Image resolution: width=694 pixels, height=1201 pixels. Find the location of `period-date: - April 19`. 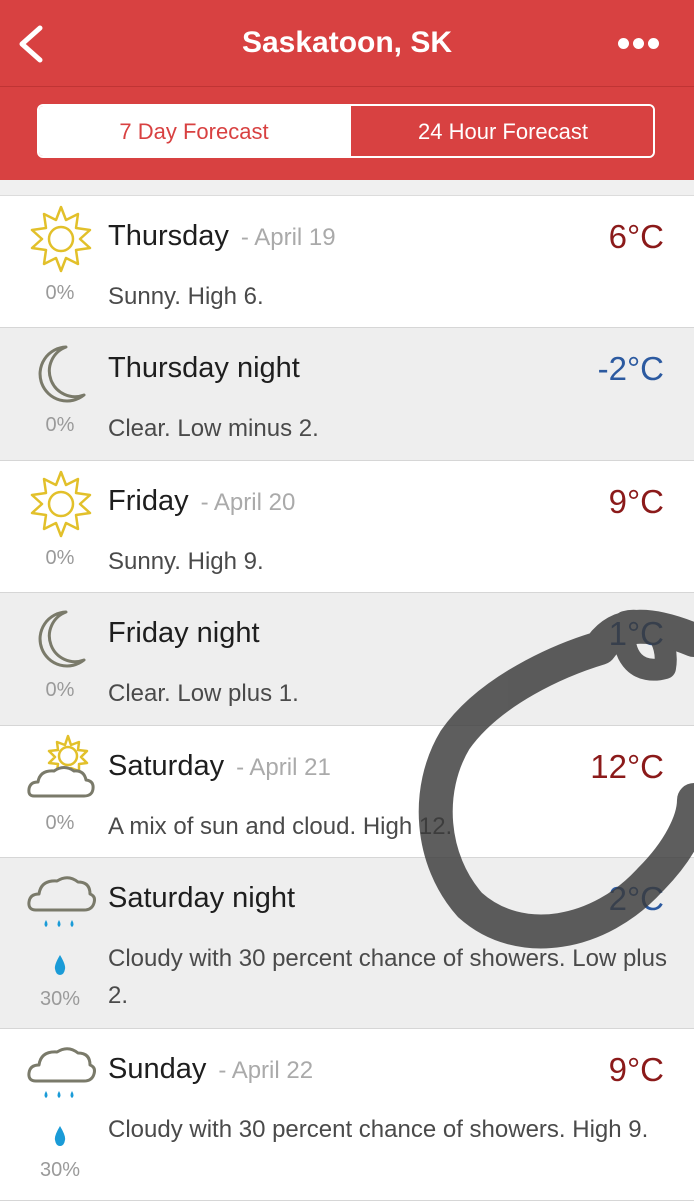

period-date: - April 19 is located at coordinates (288, 237).